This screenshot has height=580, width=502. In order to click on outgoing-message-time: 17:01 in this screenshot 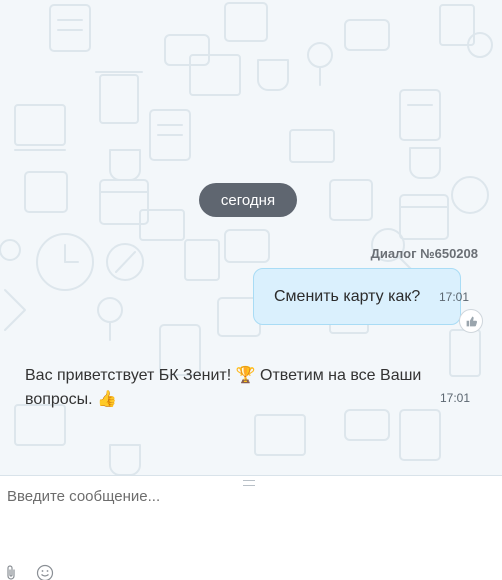, I will do `click(454, 297)`.